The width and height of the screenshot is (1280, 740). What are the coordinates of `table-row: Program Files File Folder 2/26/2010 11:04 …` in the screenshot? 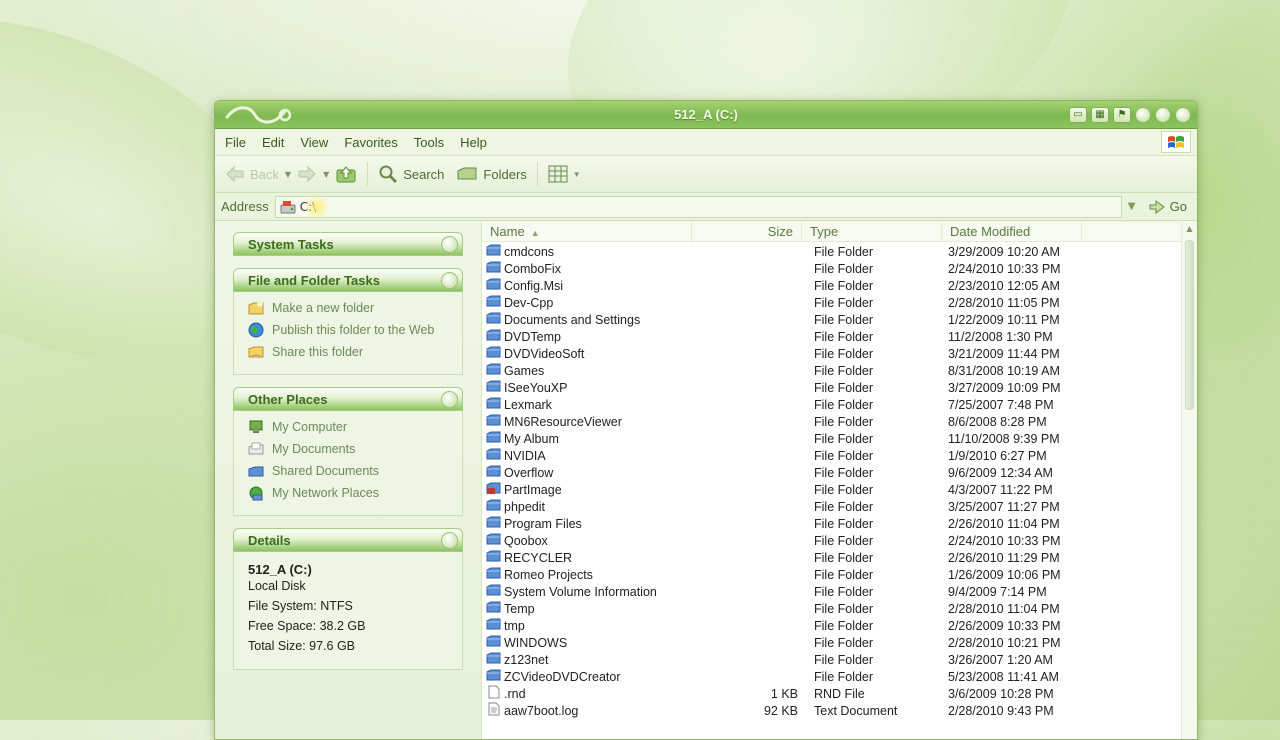 It's located at (831, 523).